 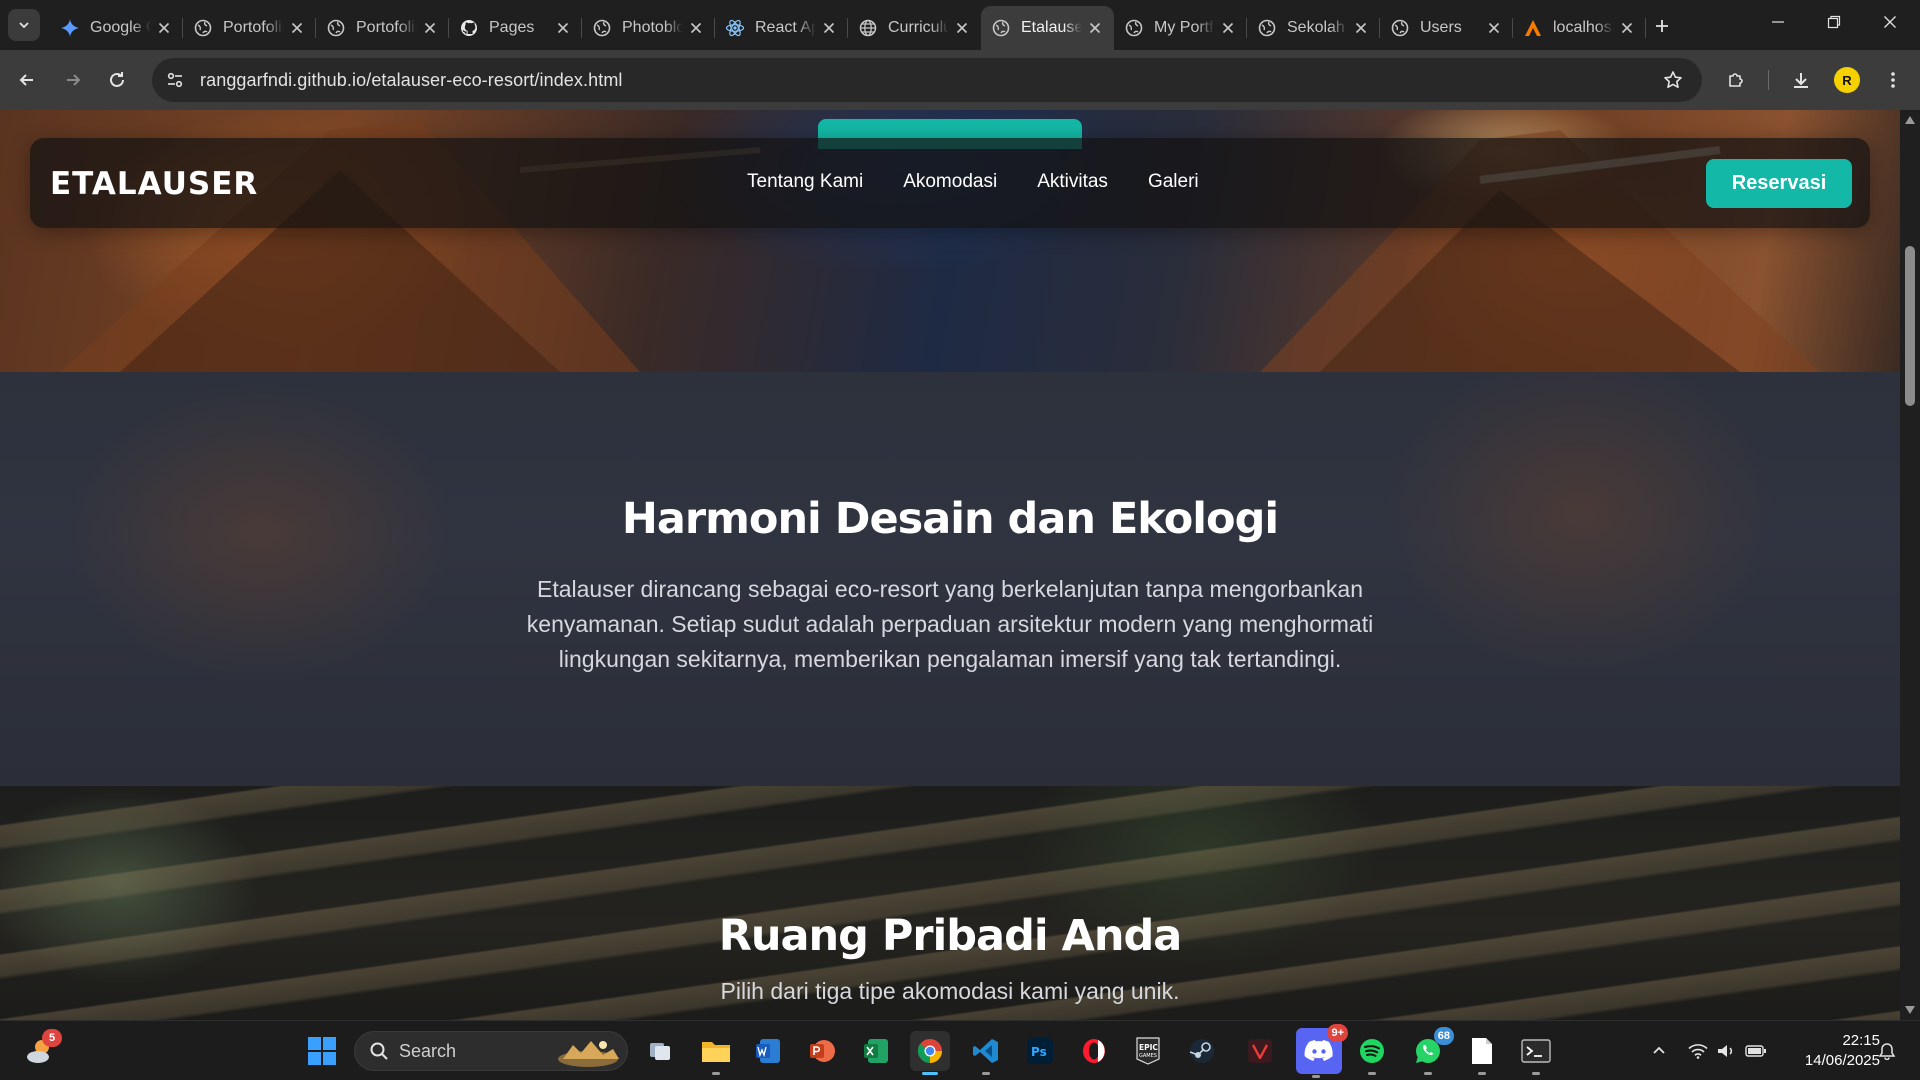 I want to click on restore-button, so click(x=1834, y=22).